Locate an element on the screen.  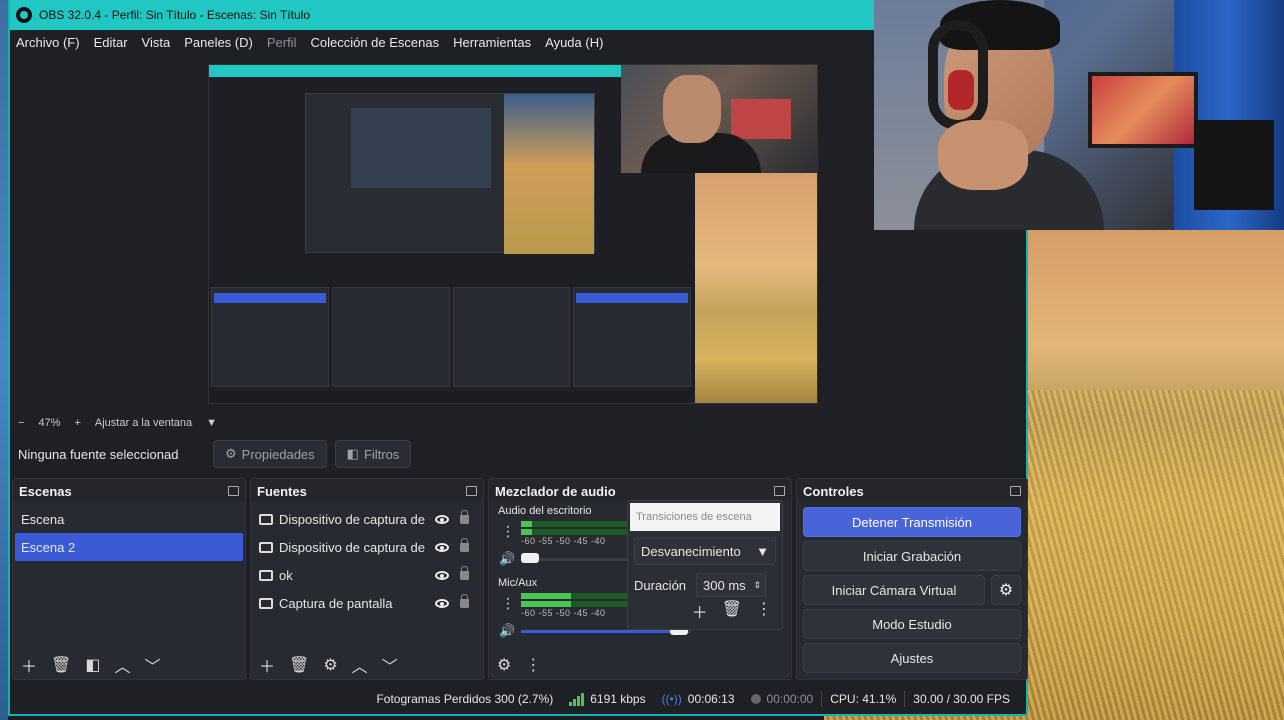
transition-select: Desvanecimiento ▼ is located at coordinates (705, 551).